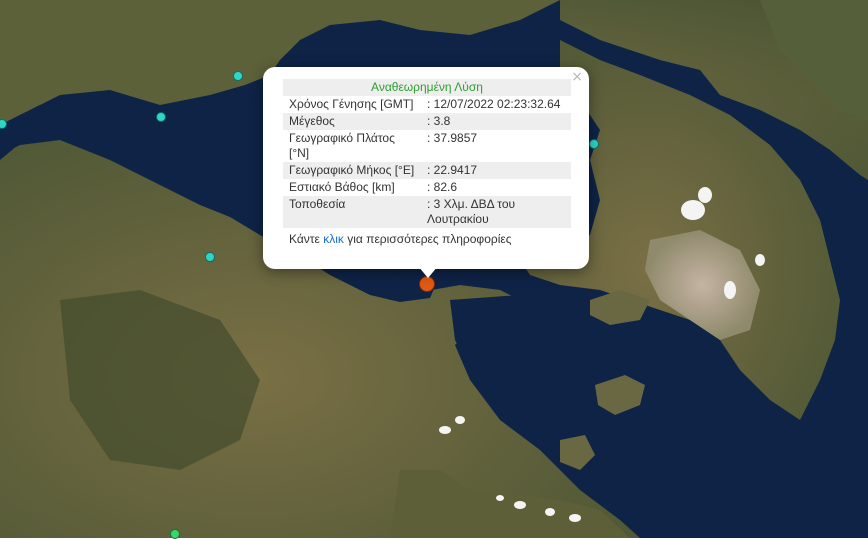  Describe the element at coordinates (352, 121) in the screenshot. I see `row-label: Μέγεθος` at that location.